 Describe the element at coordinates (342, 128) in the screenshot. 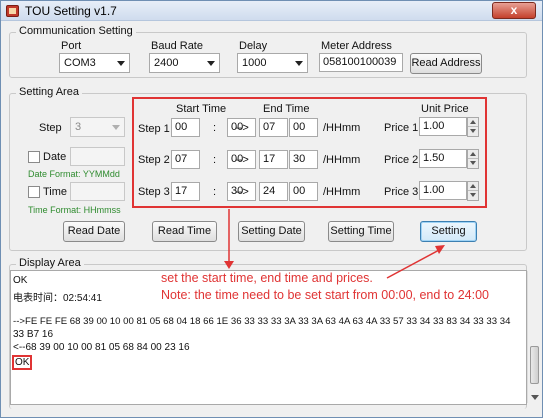

I see `step-1-unit: /HHmm` at that location.